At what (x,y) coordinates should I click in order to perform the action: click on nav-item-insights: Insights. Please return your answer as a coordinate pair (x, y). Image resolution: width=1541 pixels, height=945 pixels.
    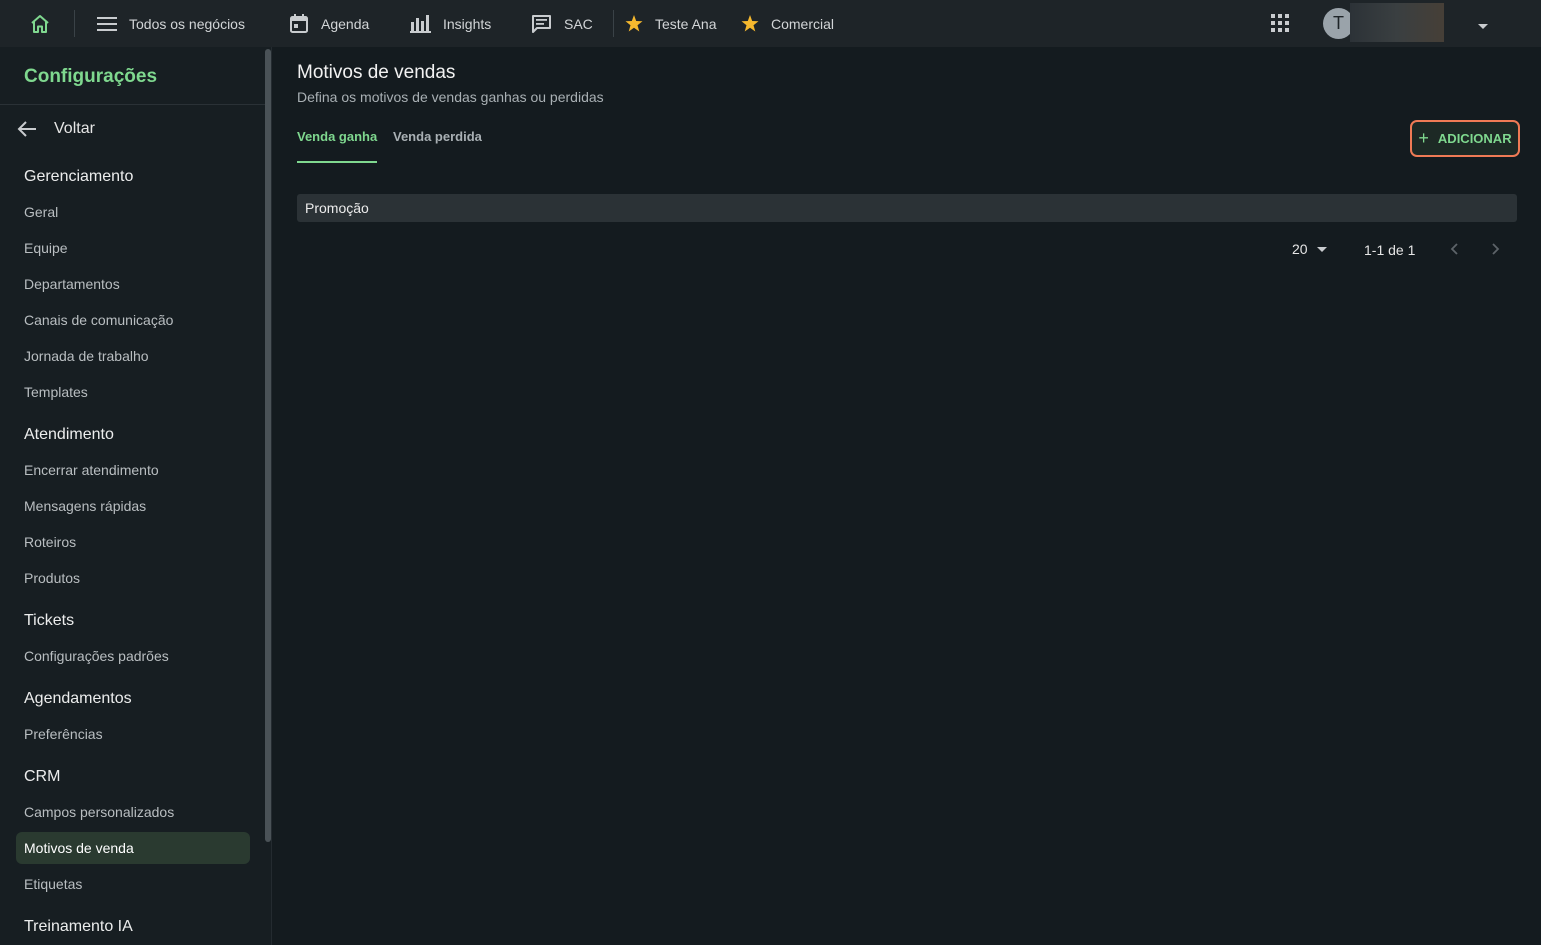
    Looking at the image, I should click on (450, 23).